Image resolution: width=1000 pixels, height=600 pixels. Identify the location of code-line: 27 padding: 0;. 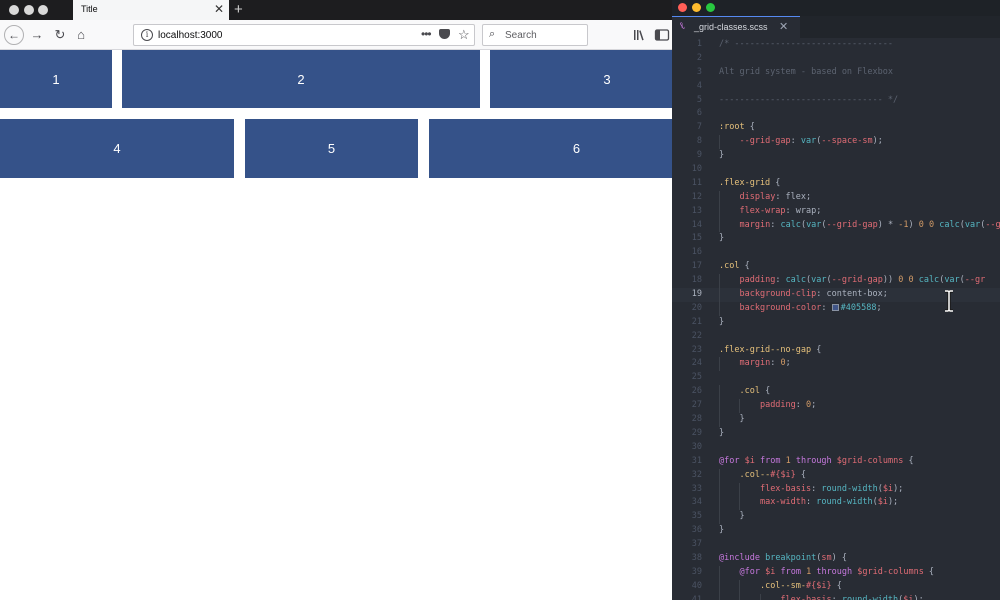
(836, 406).